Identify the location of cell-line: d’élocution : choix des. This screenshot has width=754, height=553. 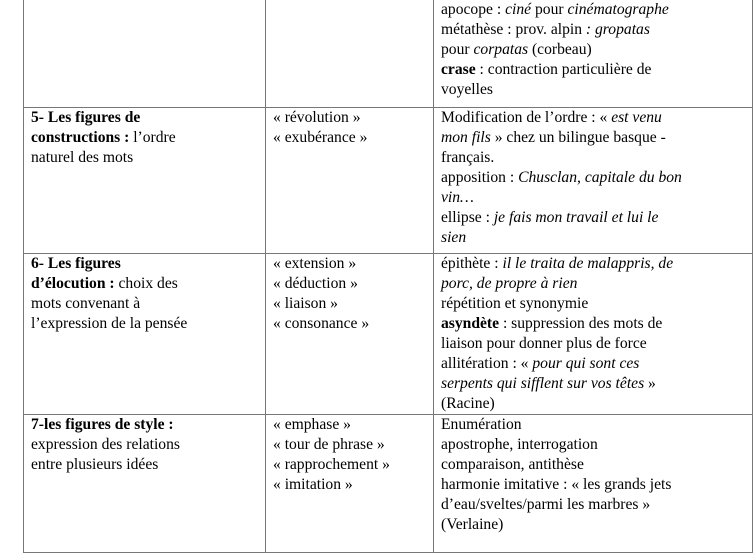
(145, 284).